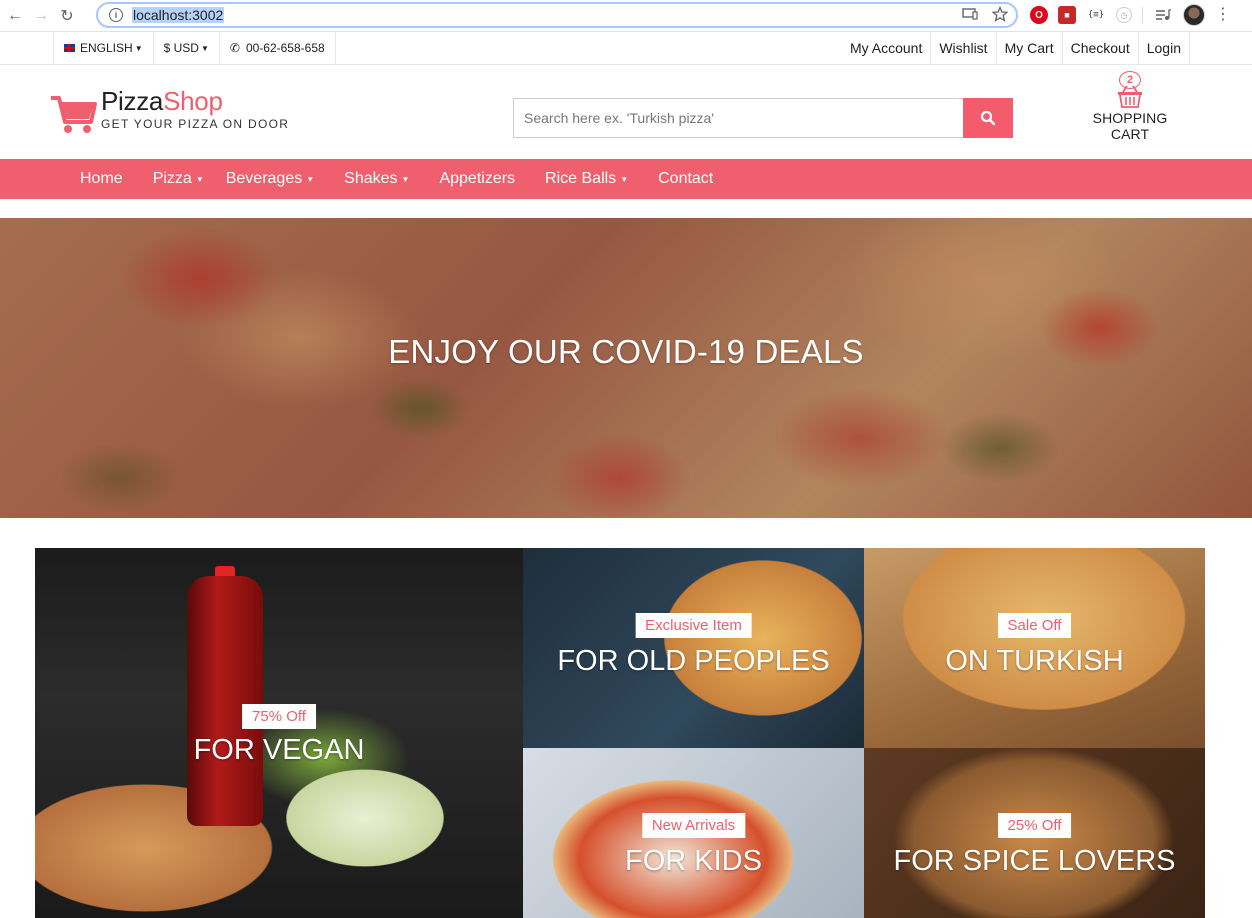 Image resolution: width=1252 pixels, height=918 pixels. Describe the element at coordinates (279, 716) in the screenshot. I see `tile-badge: 75% Off` at that location.